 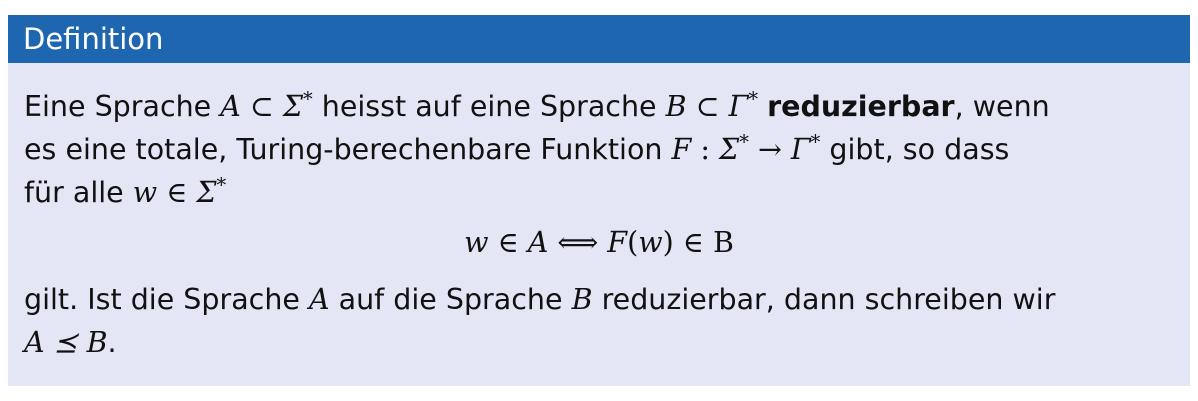 What do you see at coordinates (599, 242) in the screenshot?
I see `display-equation: w ∈ A ⟺ F(w) ∈ B` at bounding box center [599, 242].